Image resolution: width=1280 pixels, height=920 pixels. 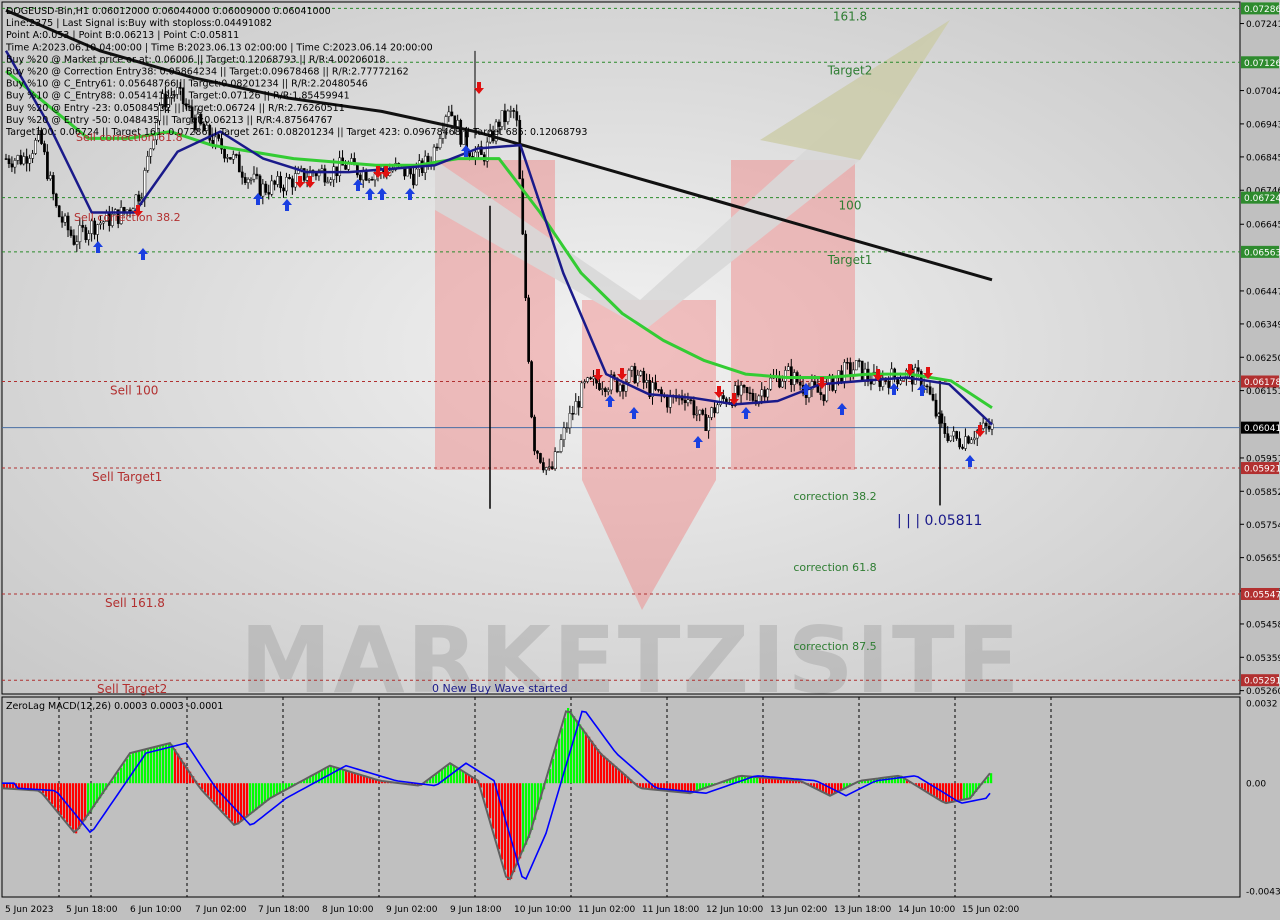 I want to click on new-wave-label: 0 New Buy Wave started, so click(x=500, y=688).